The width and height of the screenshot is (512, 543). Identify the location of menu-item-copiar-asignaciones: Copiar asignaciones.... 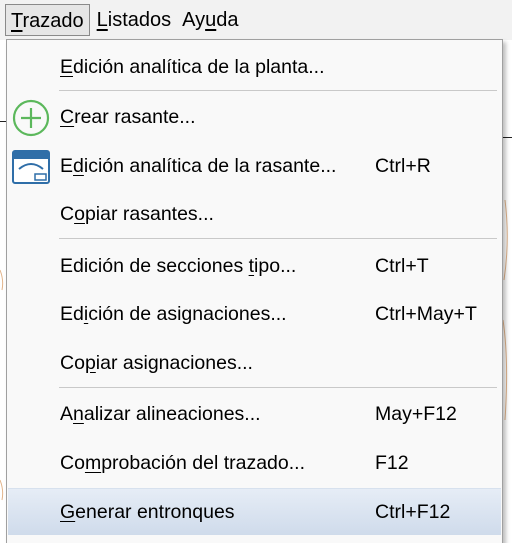
(254, 363).